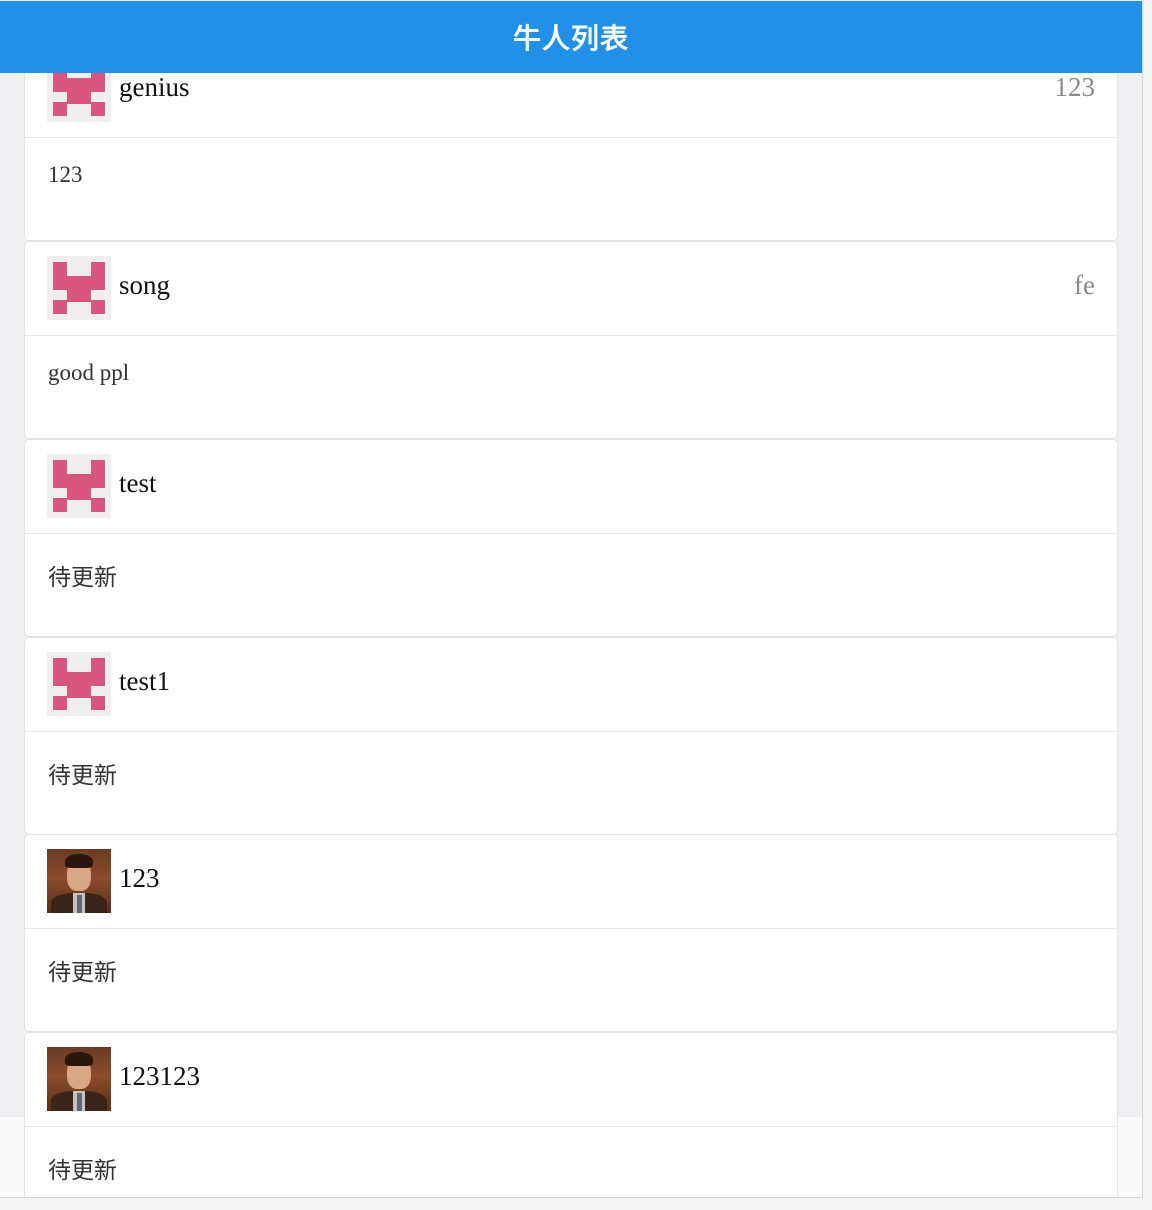  I want to click on user-name: genius, so click(154, 87).